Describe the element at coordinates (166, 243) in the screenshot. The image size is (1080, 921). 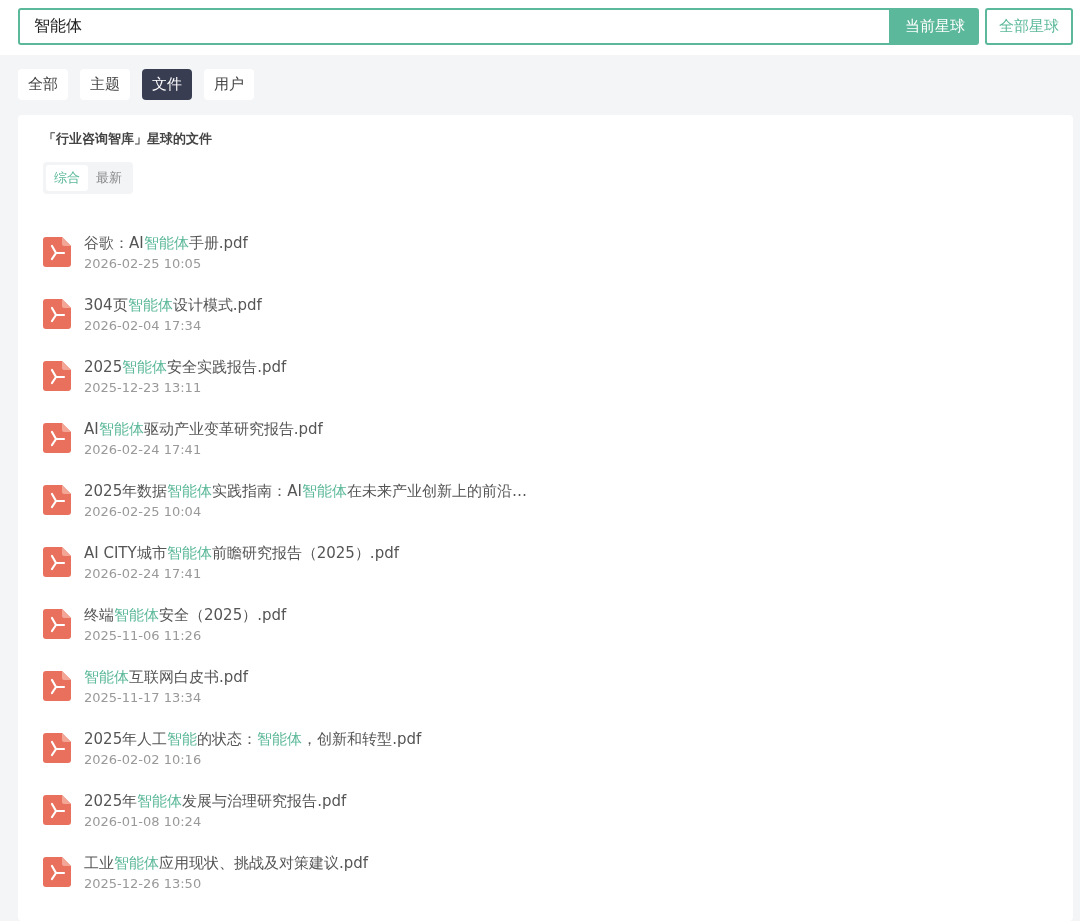
I see `file-name-link: 谷歌：AI智能体手册.pdf` at that location.